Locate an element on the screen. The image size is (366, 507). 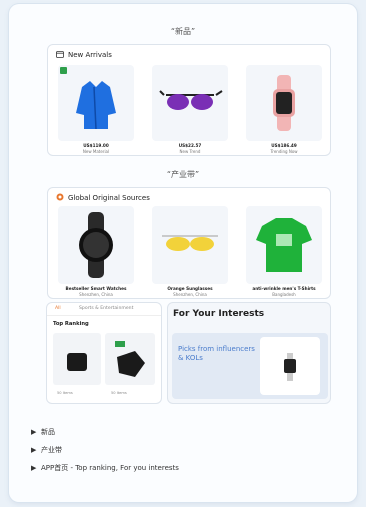
global-sources-header: Global Original Sources is located at coordinates (103, 198).